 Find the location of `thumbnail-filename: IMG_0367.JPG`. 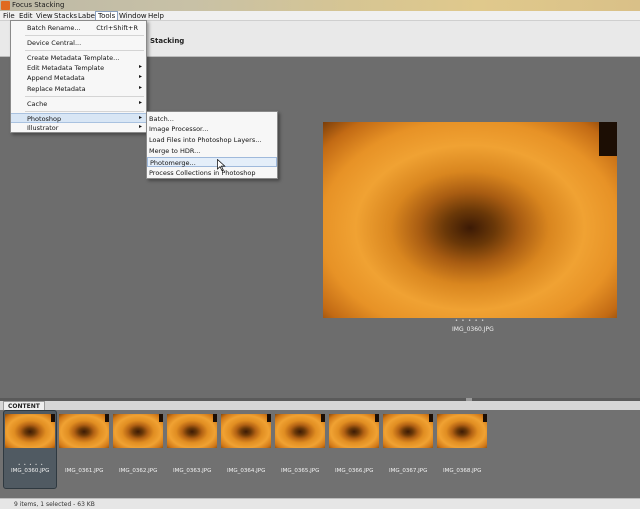

thumbnail-filename: IMG_0367.JPG is located at coordinates (408, 471).